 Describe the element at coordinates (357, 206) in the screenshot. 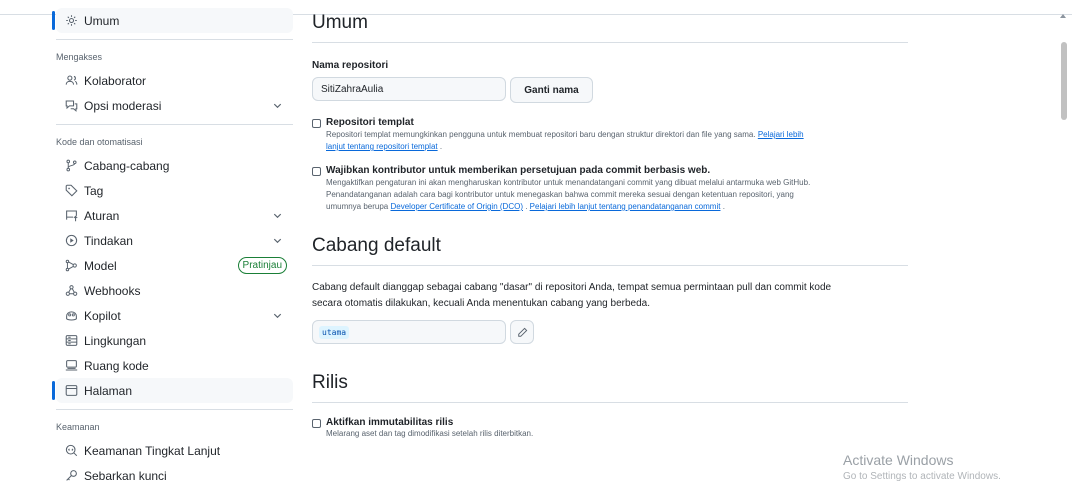

I see `signoff-note-line3: umumnya berupa` at that location.